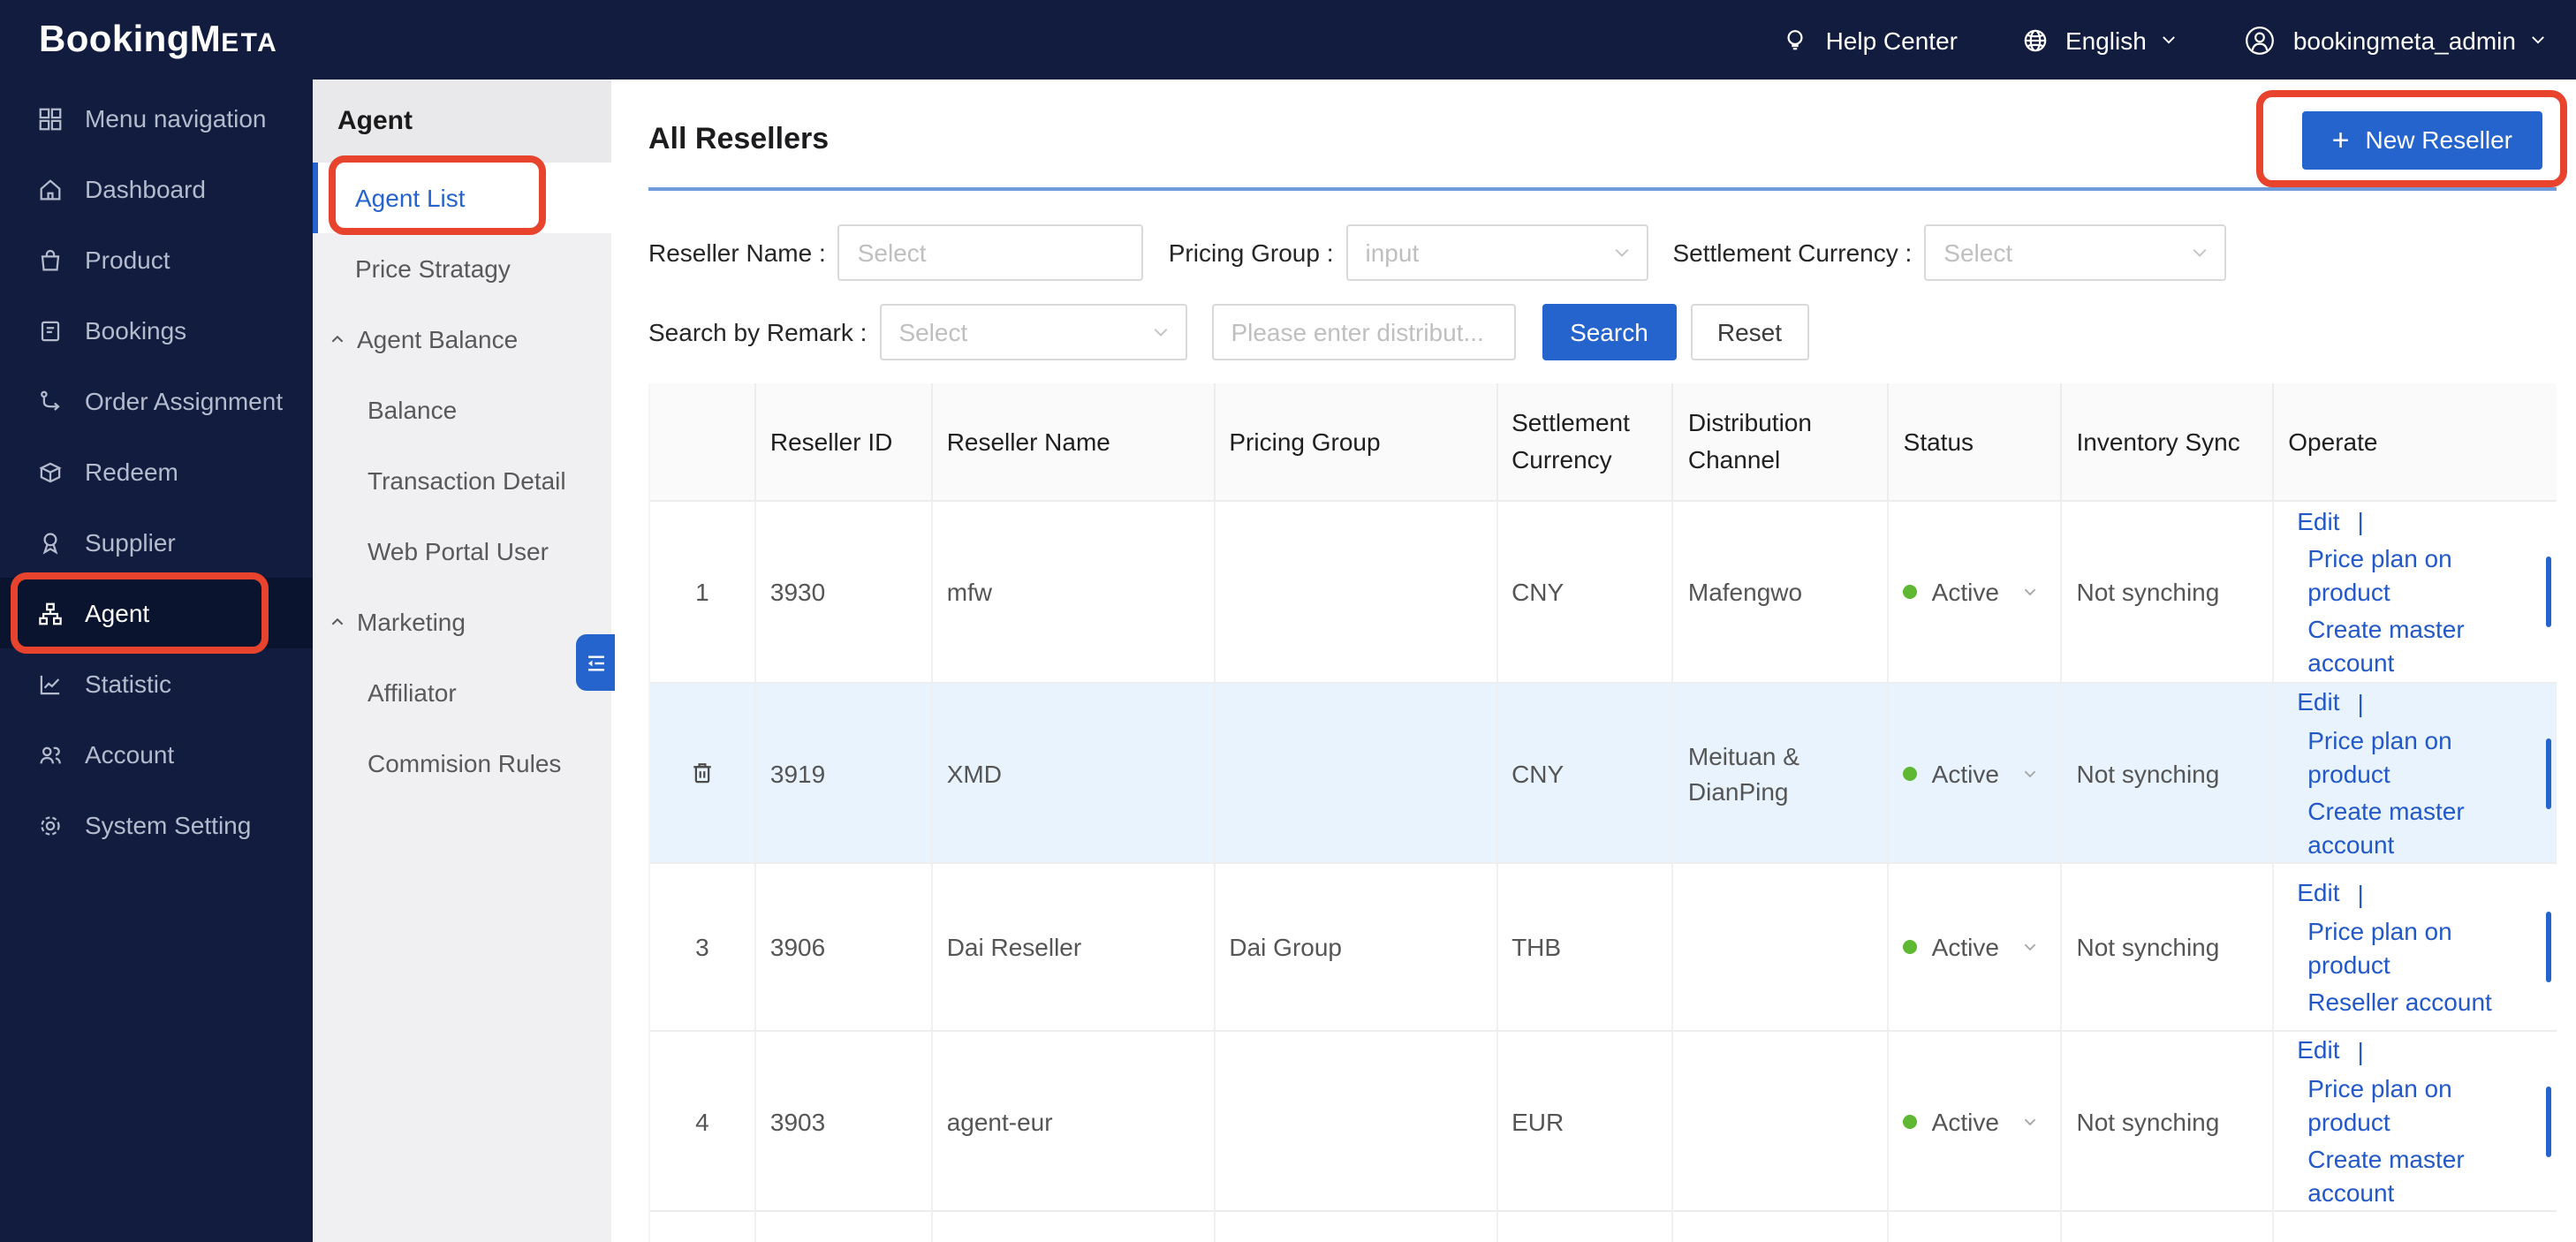 The image size is (2576, 1242). What do you see at coordinates (462, 339) in the screenshot?
I see `submenu-item-agent-balance: Agent Balance` at bounding box center [462, 339].